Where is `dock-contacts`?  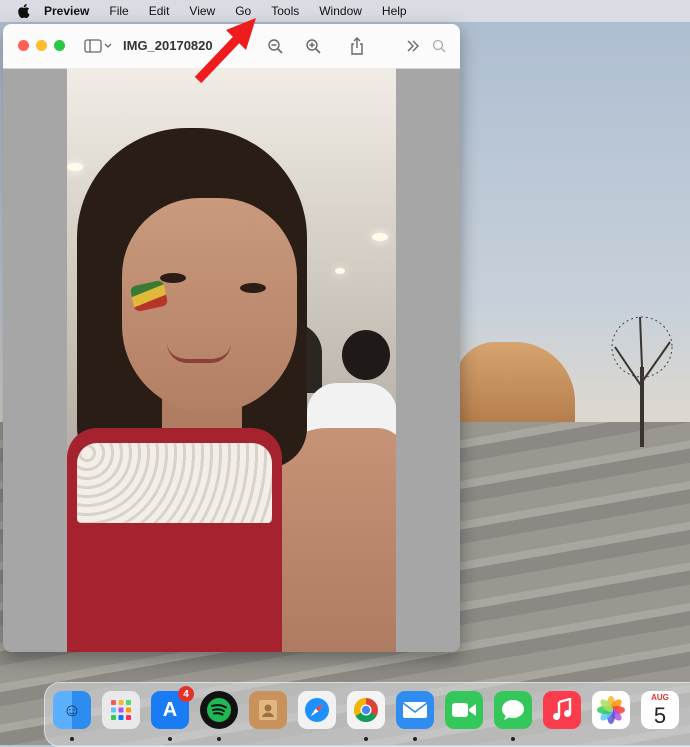
dock-contacts is located at coordinates (268, 710).